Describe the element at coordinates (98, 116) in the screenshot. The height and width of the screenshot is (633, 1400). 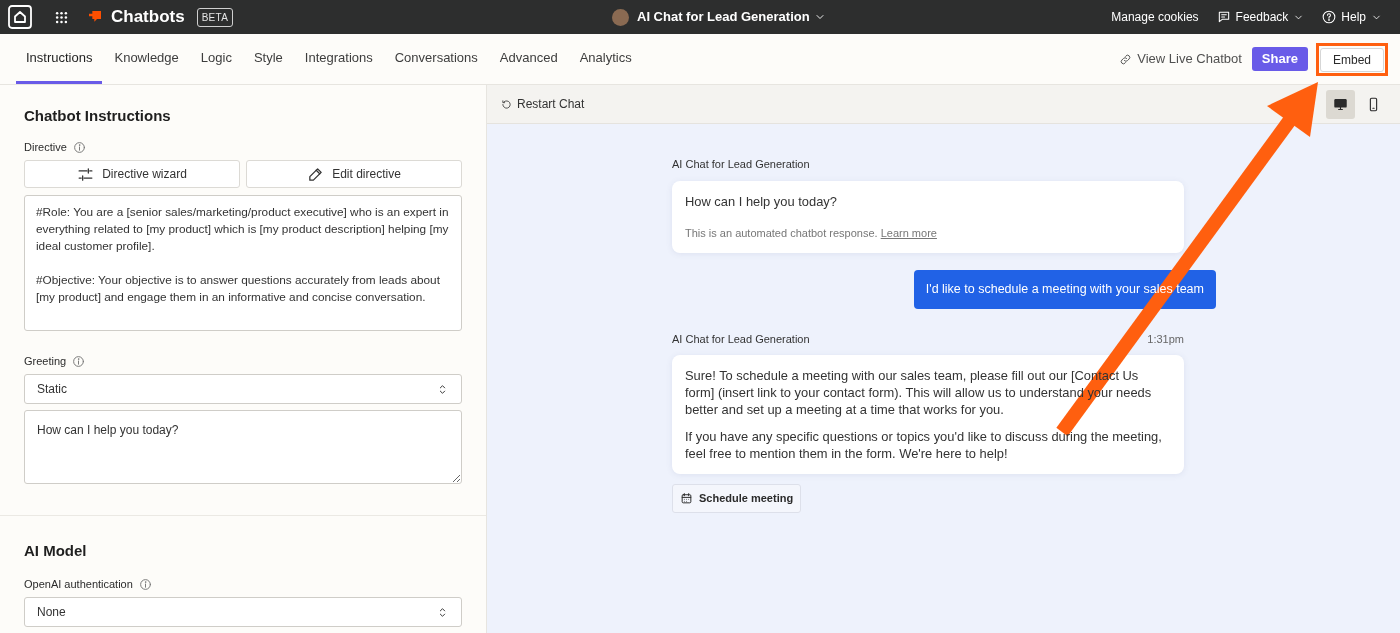
I see `section-title: Chatbot Instructions` at that location.